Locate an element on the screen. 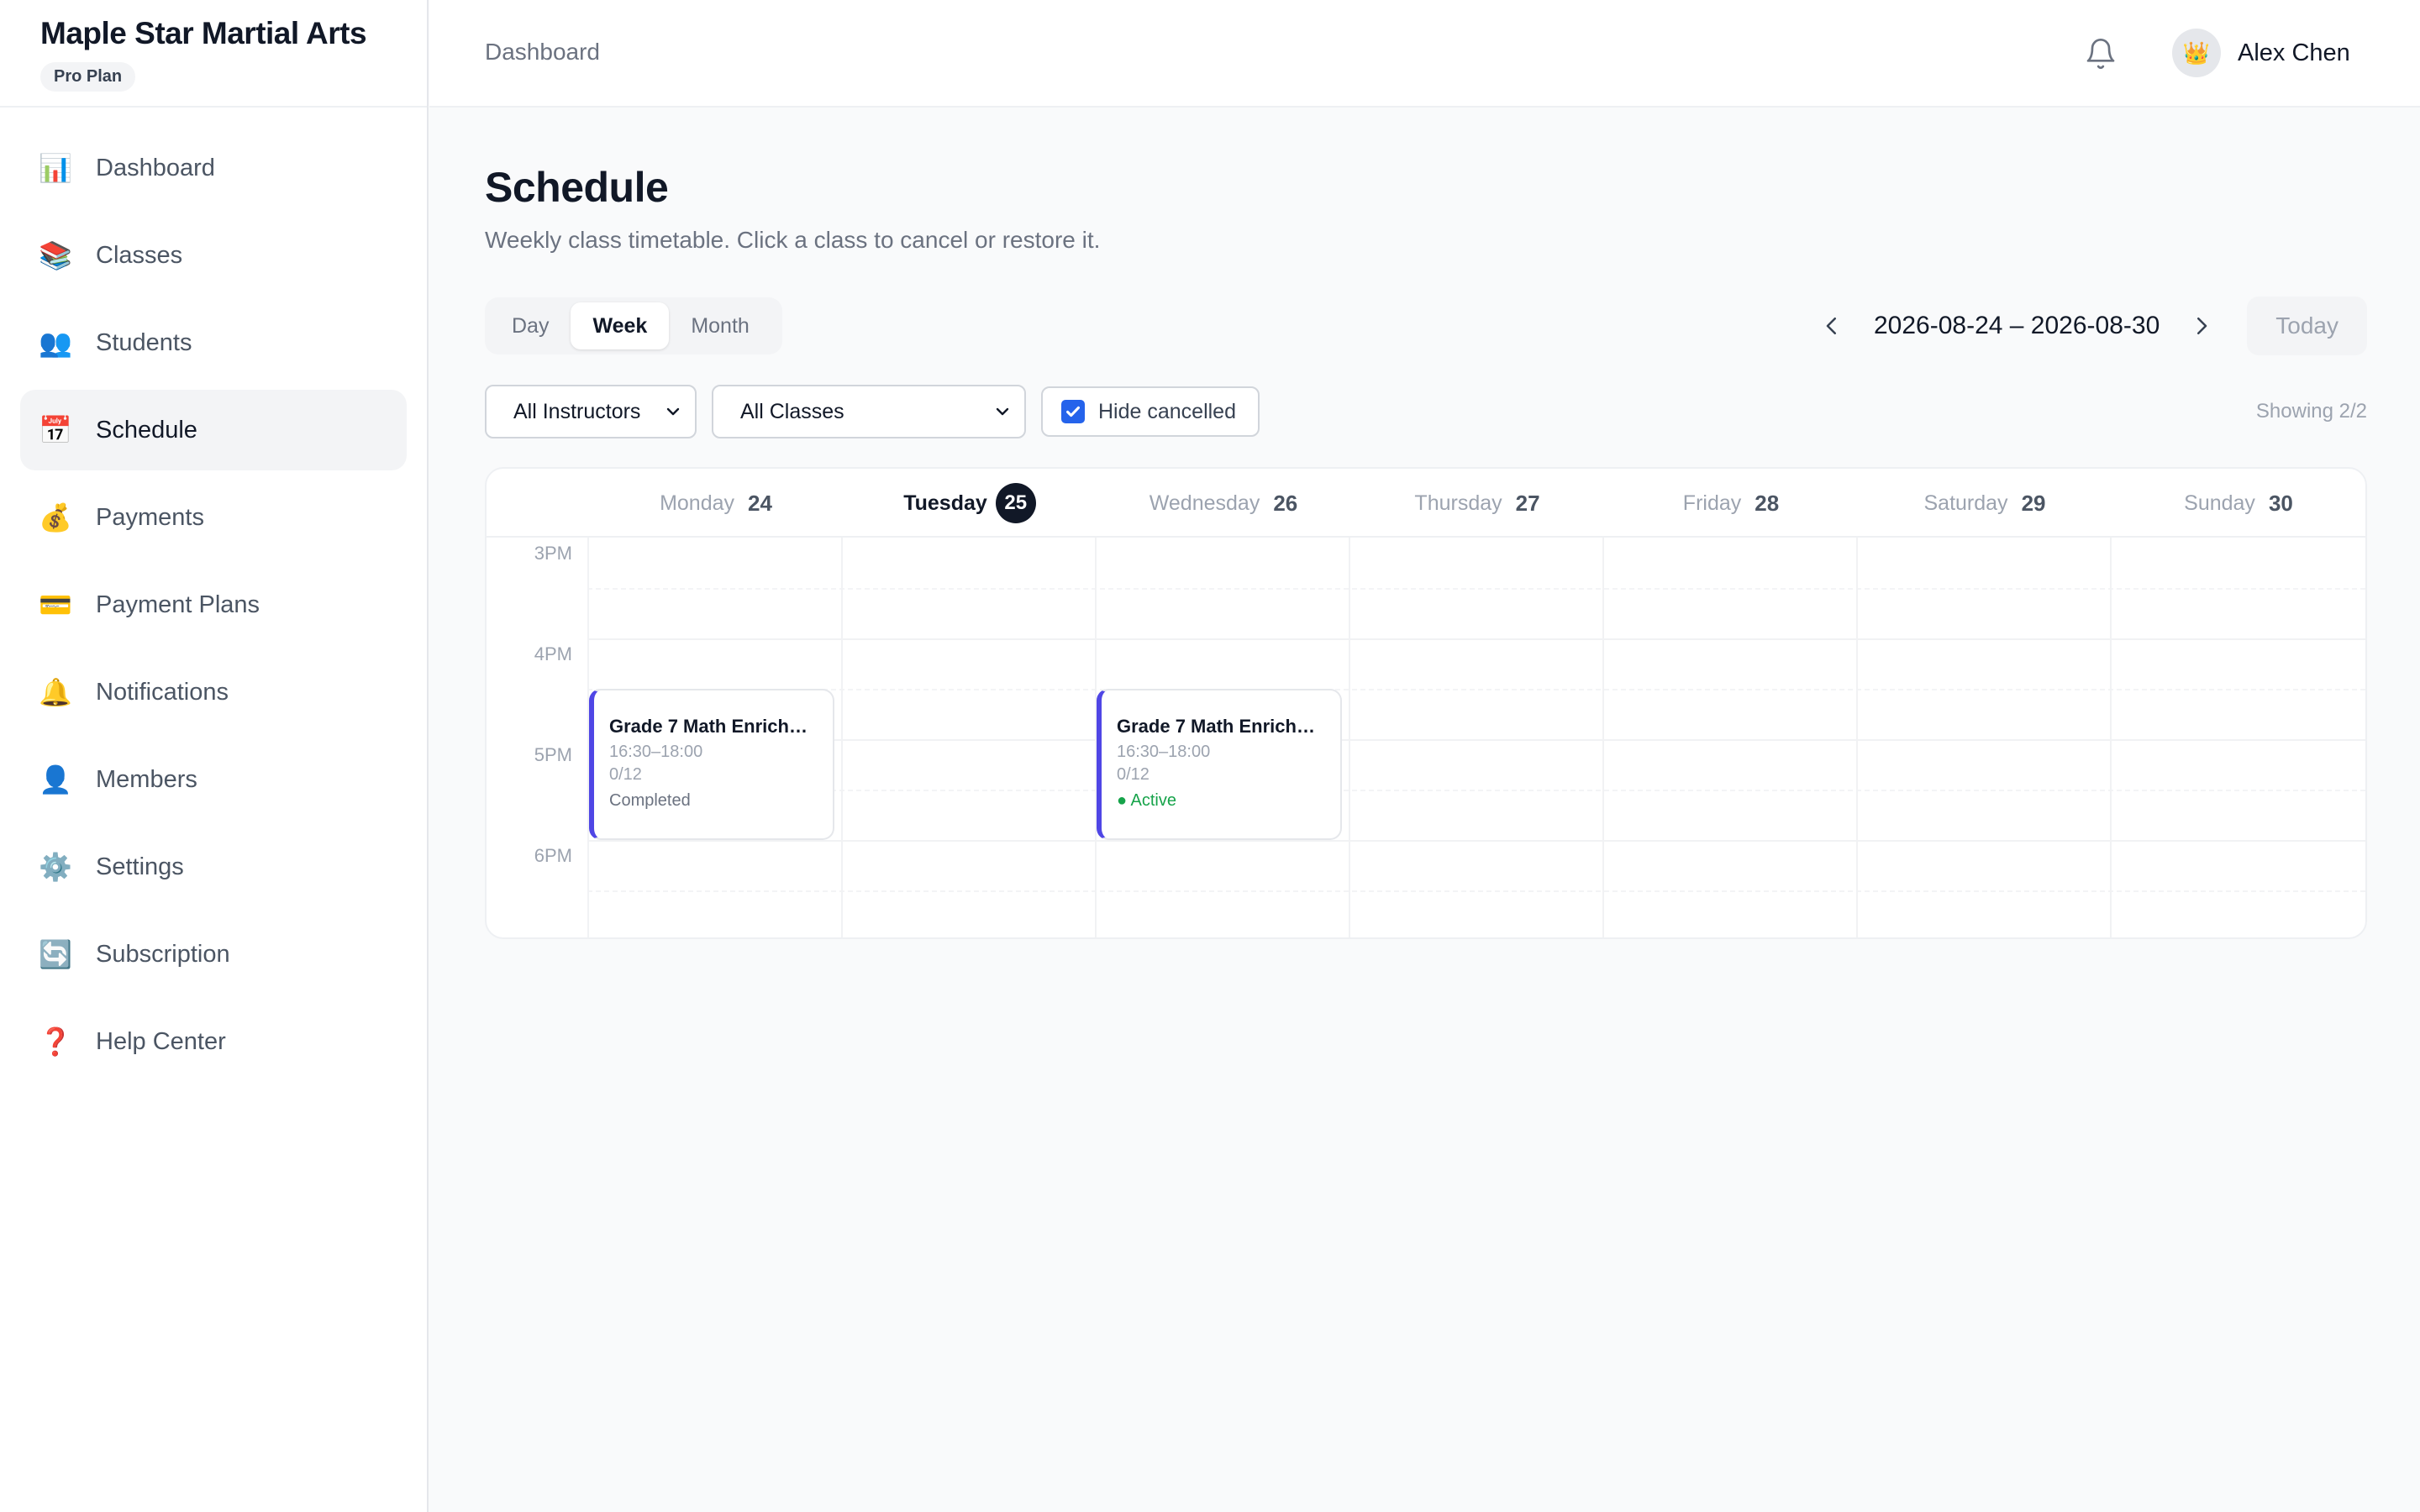 The image size is (2420, 1512). chart-icon: 📊 is located at coordinates (55, 168).